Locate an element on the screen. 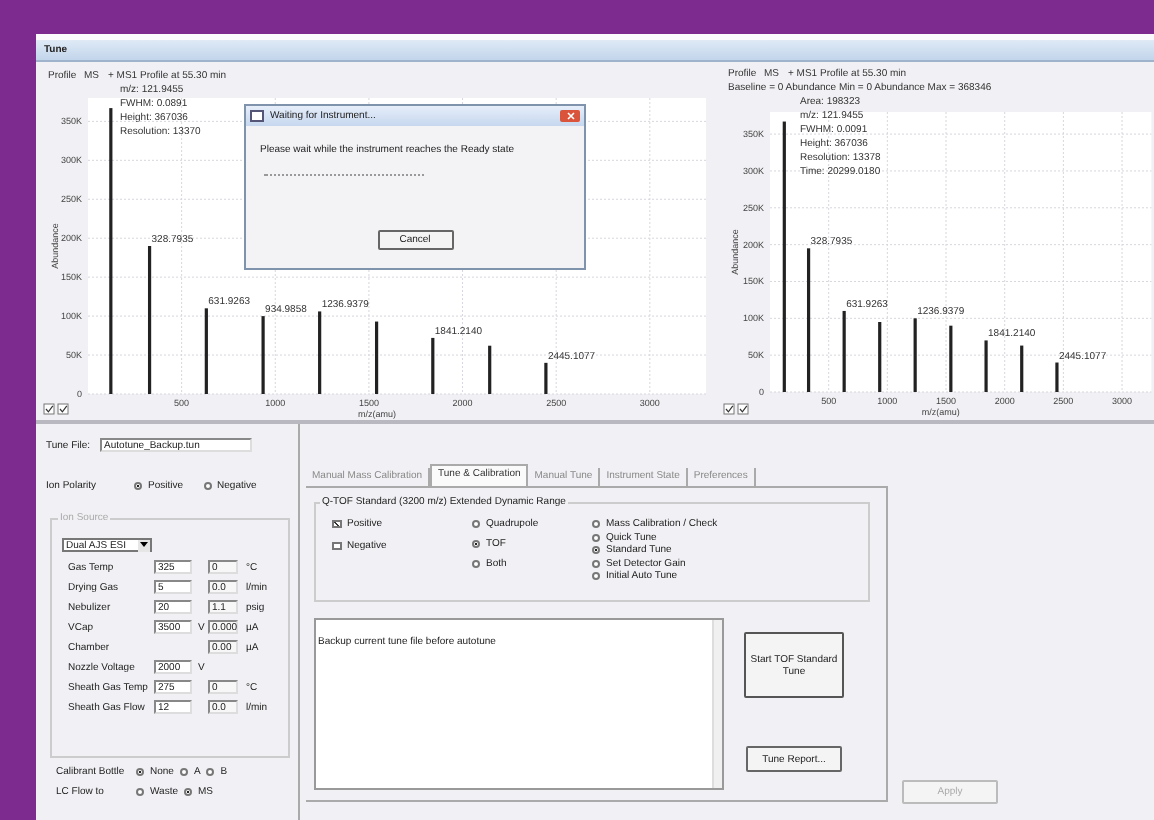 The width and height of the screenshot is (1154, 820). window-icon is located at coordinates (257, 116).